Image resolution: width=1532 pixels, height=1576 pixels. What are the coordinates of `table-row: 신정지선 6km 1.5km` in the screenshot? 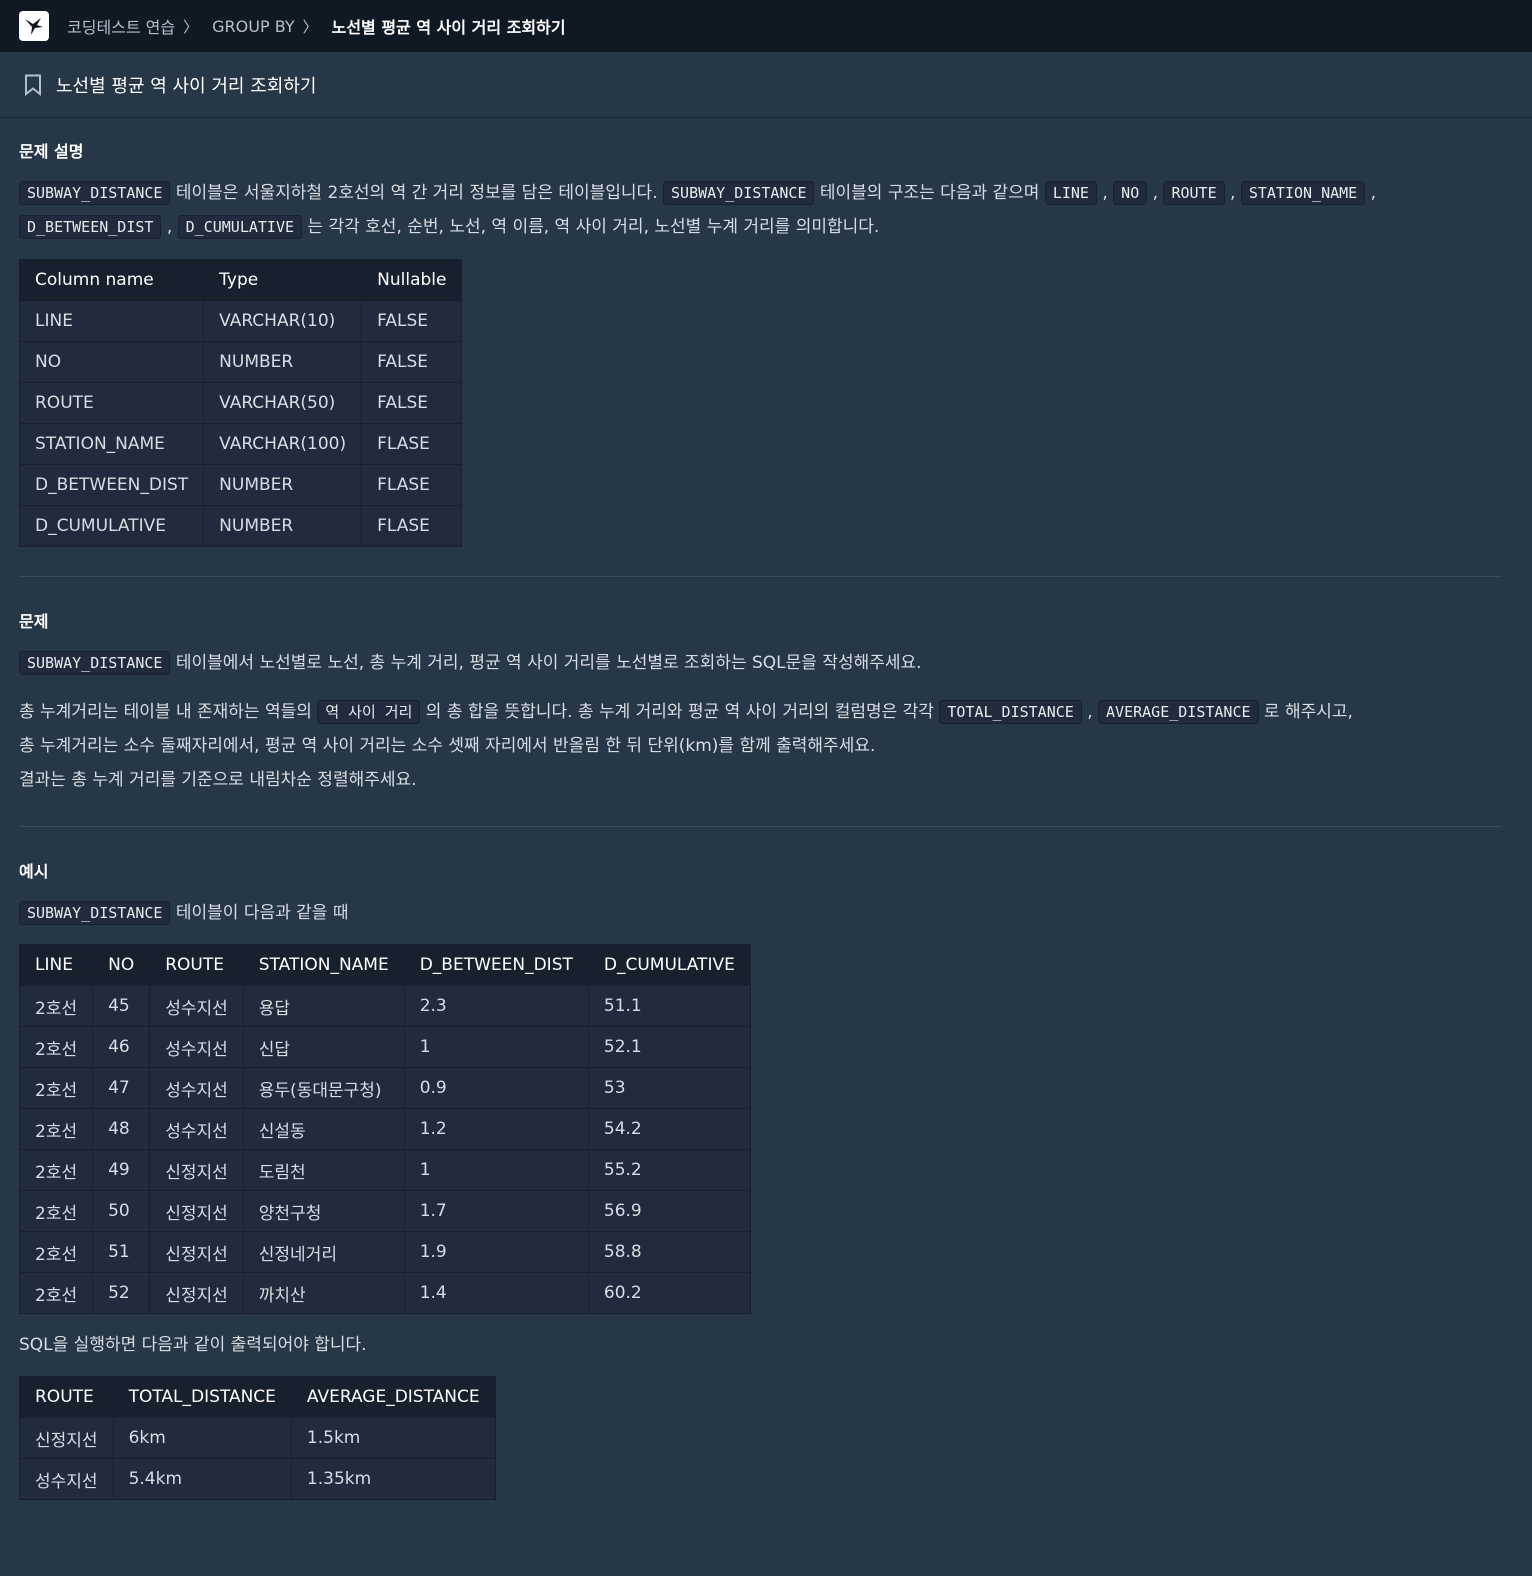 It's located at (257, 1438).